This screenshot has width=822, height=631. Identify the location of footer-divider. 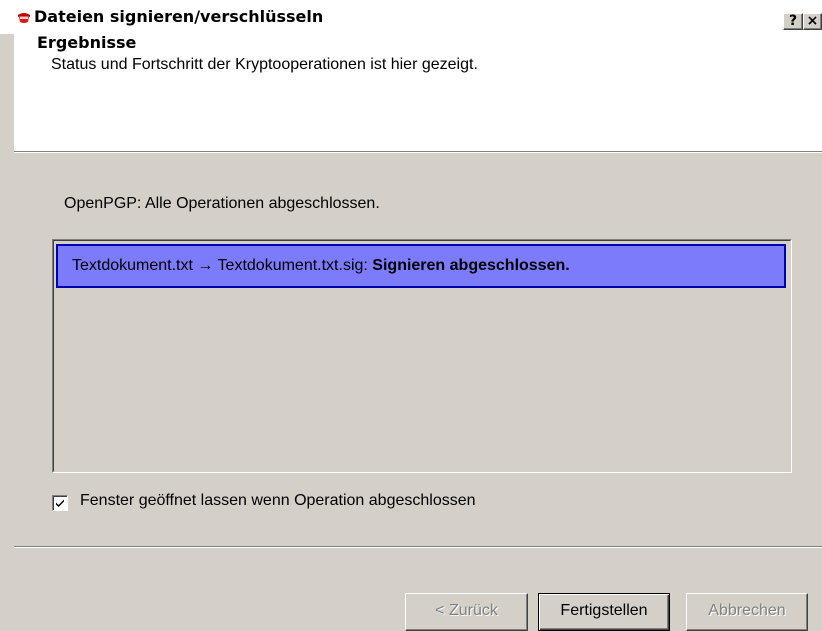
(418, 547).